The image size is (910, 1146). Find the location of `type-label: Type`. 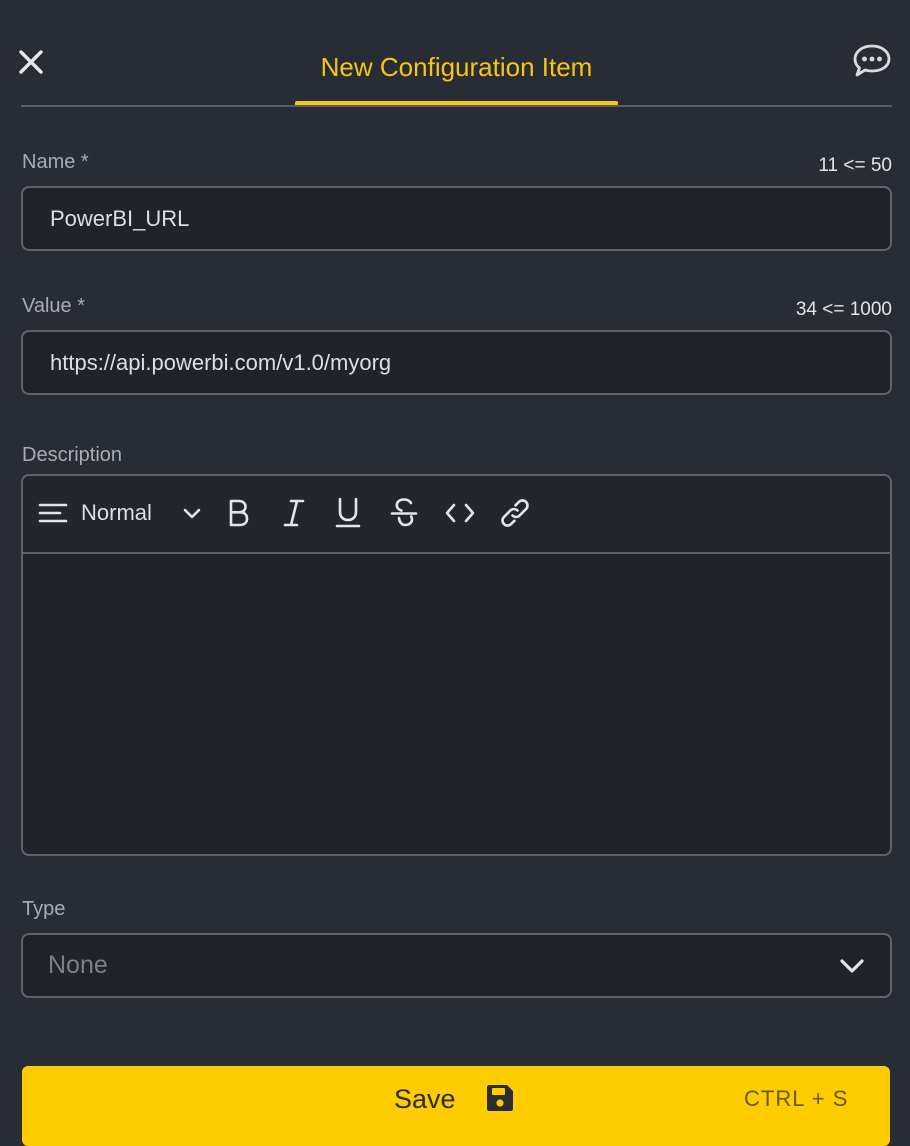

type-label: Type is located at coordinates (44, 909).